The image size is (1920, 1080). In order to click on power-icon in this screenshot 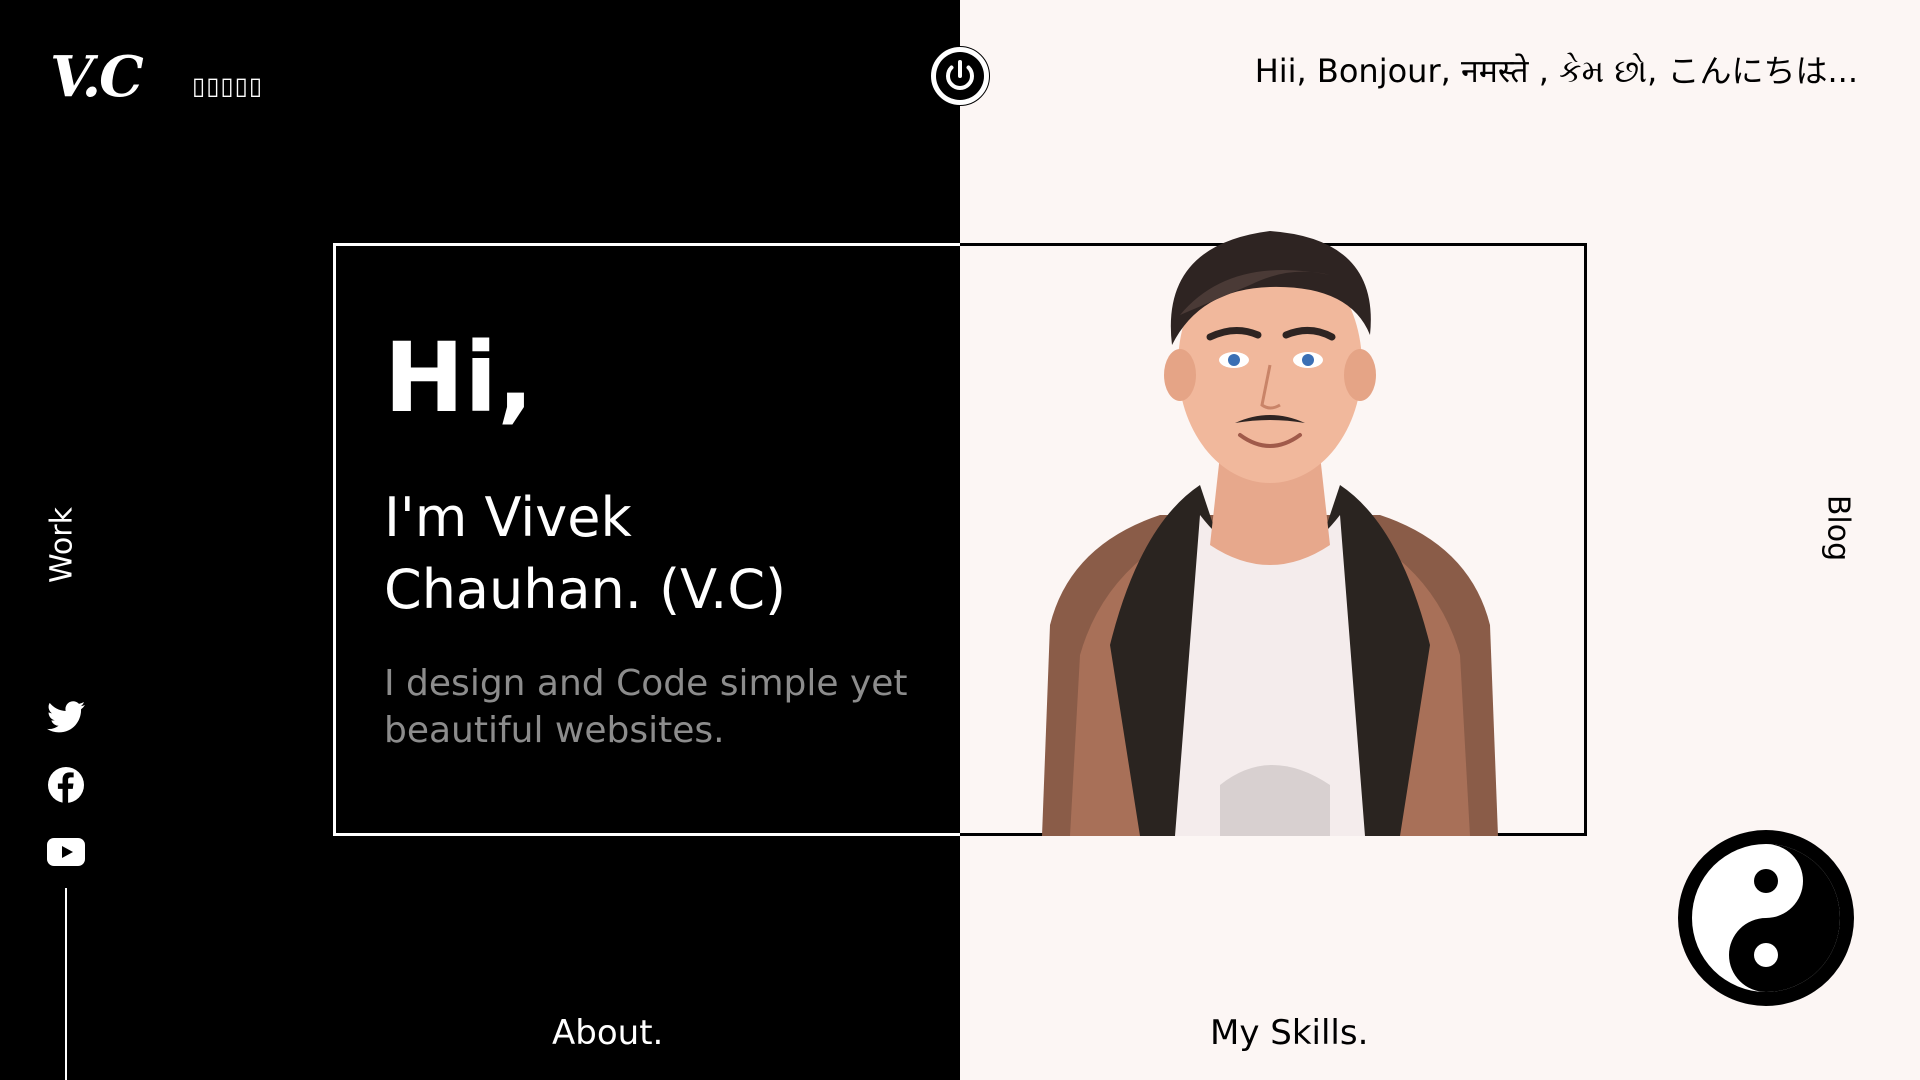, I will do `click(960, 76)`.